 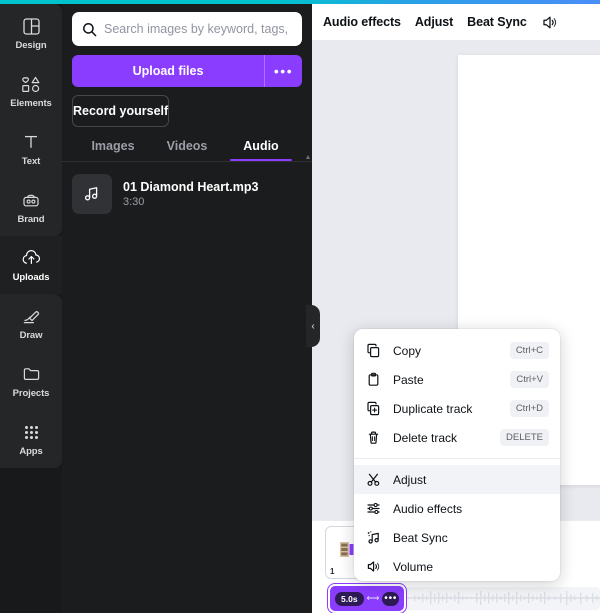 I want to click on music-note-icon, so click(x=92, y=194).